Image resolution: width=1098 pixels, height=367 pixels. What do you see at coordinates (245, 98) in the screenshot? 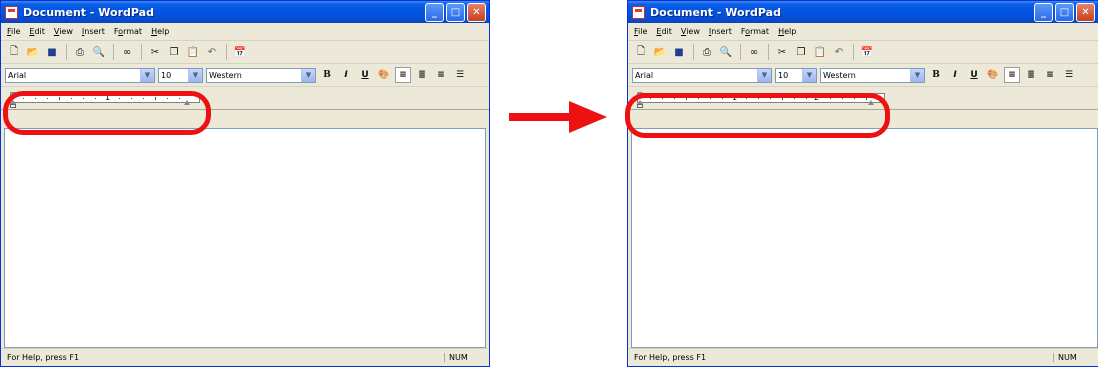
I see `ruler-bar: 1` at bounding box center [245, 98].